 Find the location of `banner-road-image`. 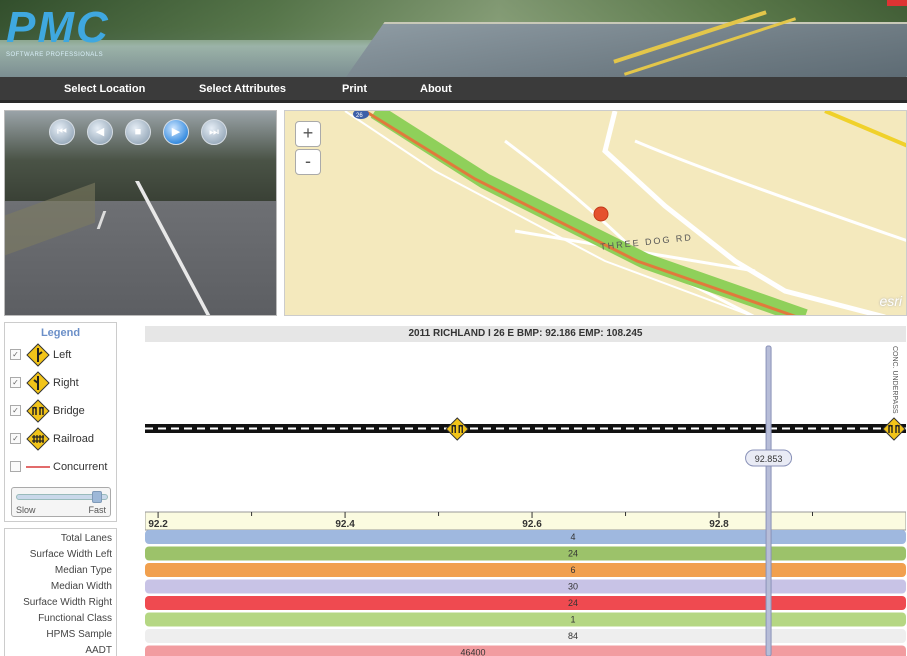

banner-road-image is located at coordinates (621, 49).